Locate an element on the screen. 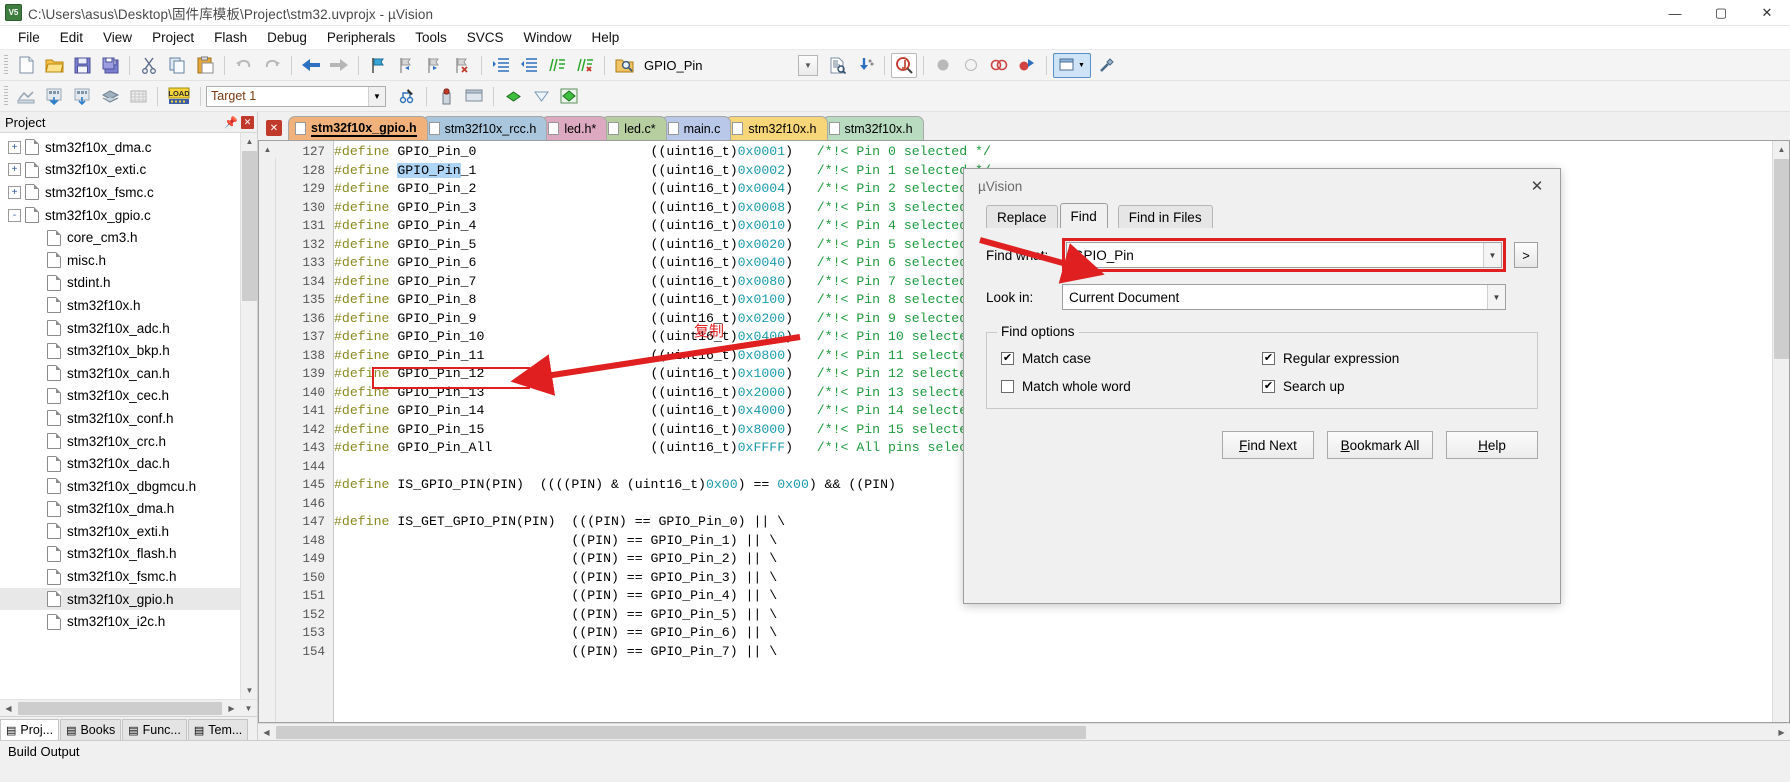 The image size is (1790, 782). find-option-match-case: ✔ Match case is located at coordinates (1131, 358).